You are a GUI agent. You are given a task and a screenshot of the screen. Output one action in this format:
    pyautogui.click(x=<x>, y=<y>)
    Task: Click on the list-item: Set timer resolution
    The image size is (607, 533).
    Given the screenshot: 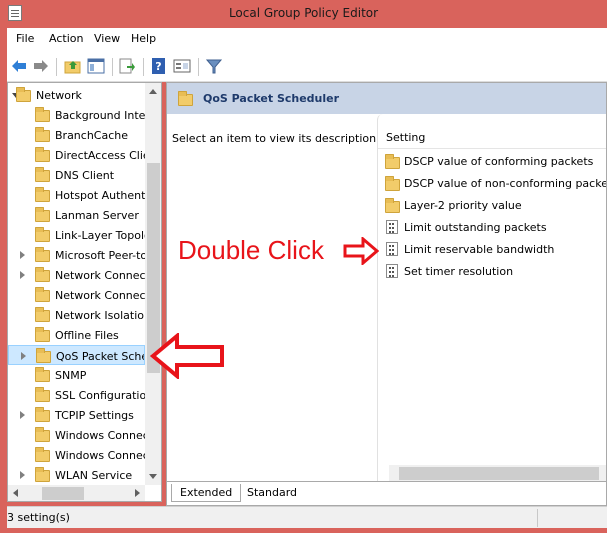 What is the action you would take?
    pyautogui.click(x=495, y=271)
    